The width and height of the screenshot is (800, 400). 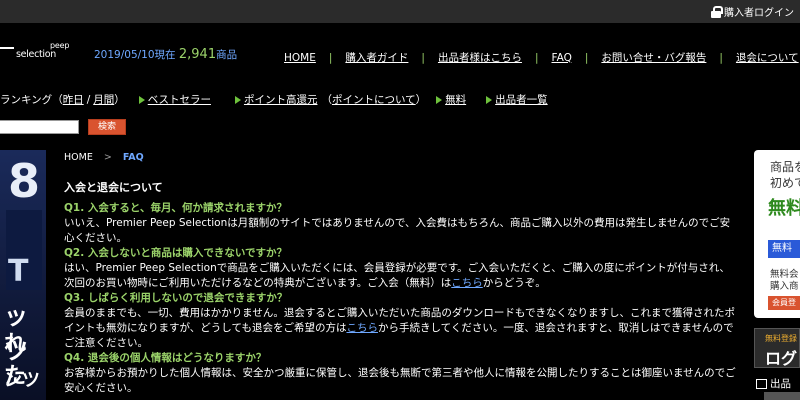 I want to click on nav-contact: お問い合せ・バグ報告, so click(x=653, y=57).